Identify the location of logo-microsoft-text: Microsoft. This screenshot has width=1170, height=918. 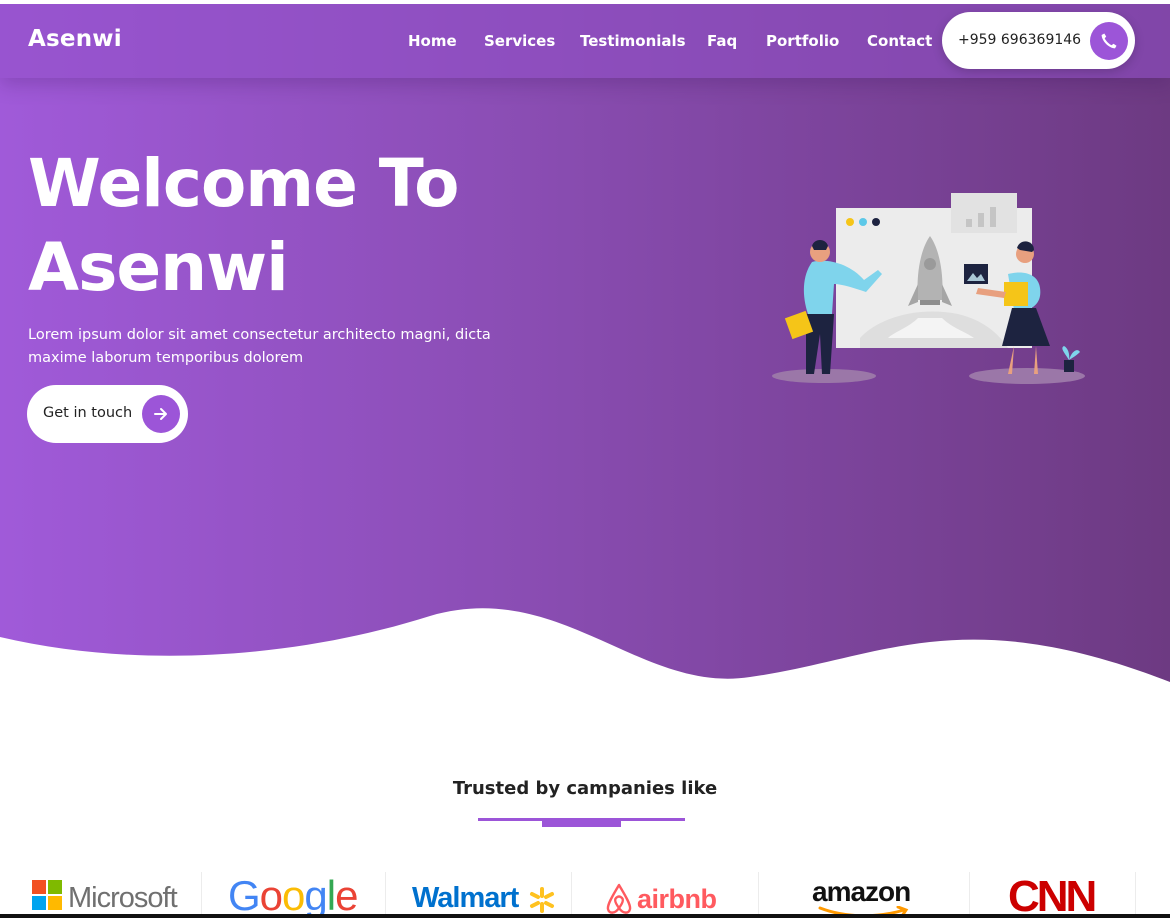
(123, 898).